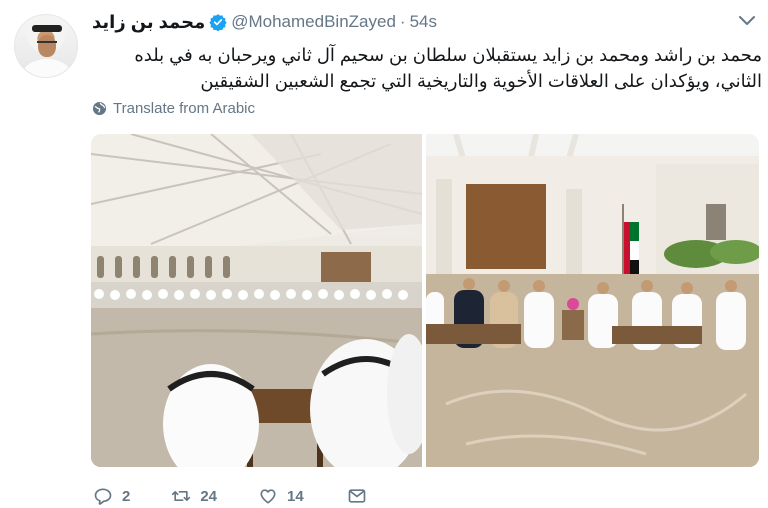 This screenshot has height=508, width=768. Describe the element at coordinates (47, 28) in the screenshot. I see `avatar-headband` at that location.